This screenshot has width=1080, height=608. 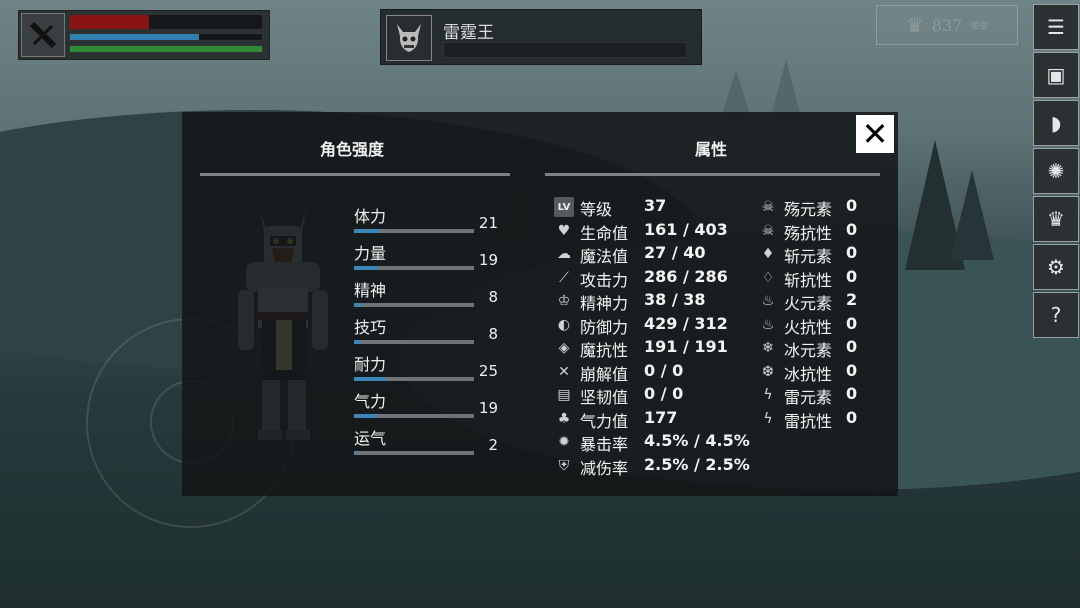 I want to click on stat-label: 力量, so click(x=370, y=253).